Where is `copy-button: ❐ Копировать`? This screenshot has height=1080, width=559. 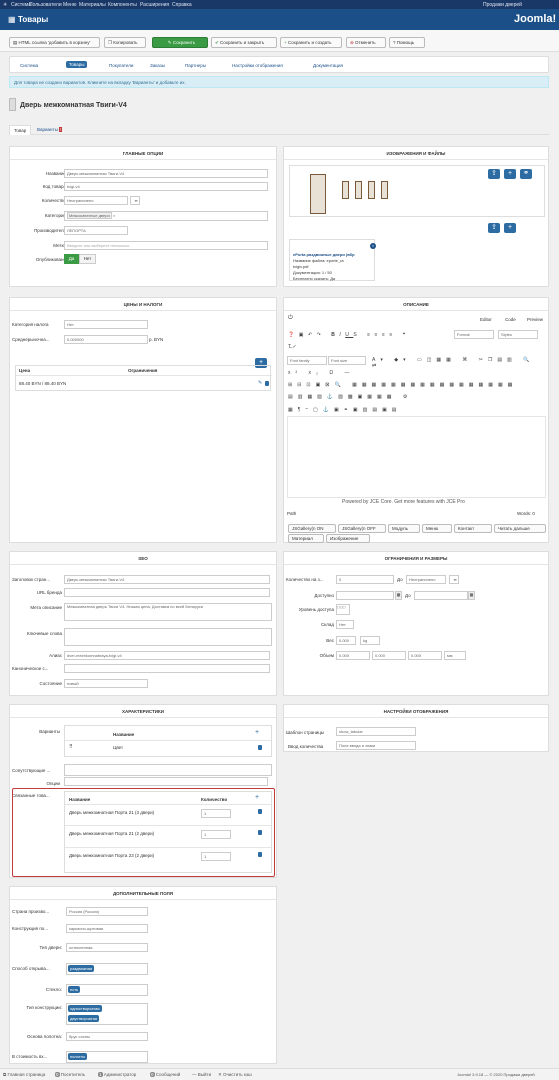 copy-button: ❐ Копировать is located at coordinates (125, 42).